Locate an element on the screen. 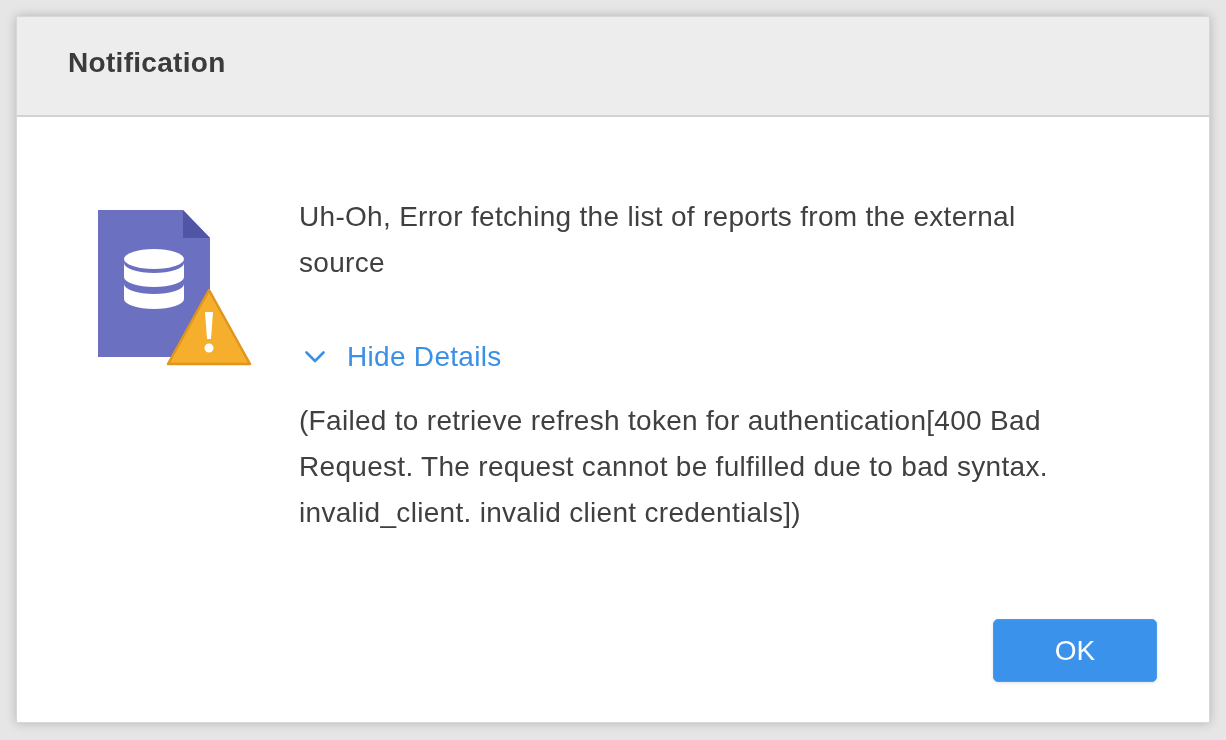  error-message: Uh-Oh, Error fetching the list of reports from the external source is located at coordinates (658, 240).